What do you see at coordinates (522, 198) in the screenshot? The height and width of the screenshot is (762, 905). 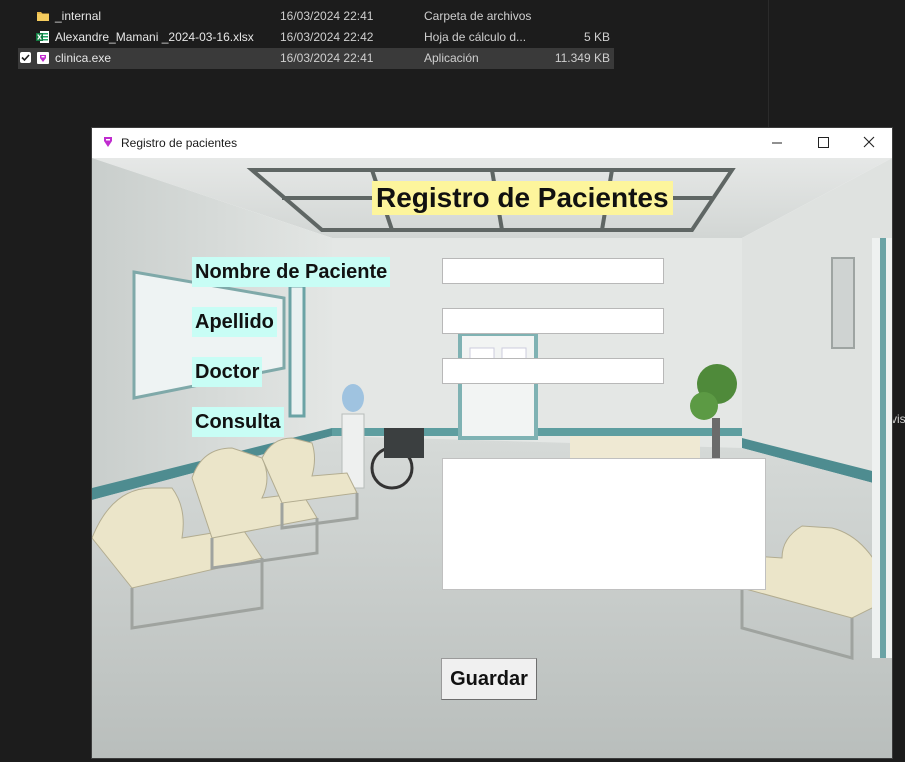 I see `page-title: Registro de Pacientes` at bounding box center [522, 198].